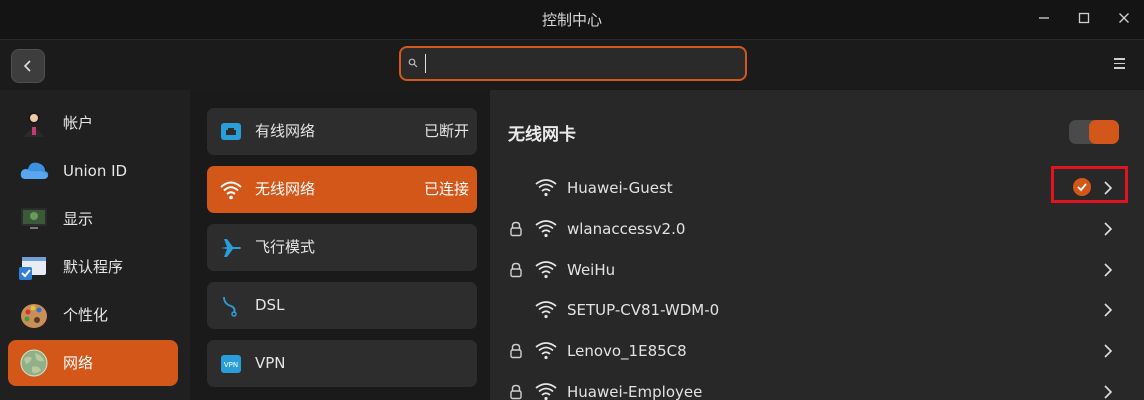 The height and width of the screenshot is (400, 1144). Describe the element at coordinates (78, 219) in the screenshot. I see `sidebar-item-label: 显示` at that location.